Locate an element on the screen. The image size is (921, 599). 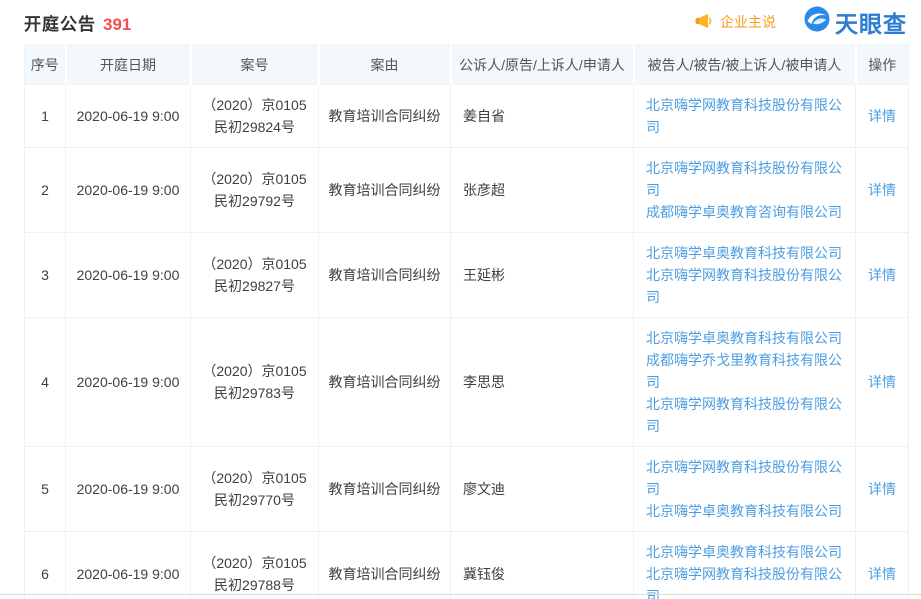
qiye-zhushuo-label: 企业主说 is located at coordinates (748, 22).